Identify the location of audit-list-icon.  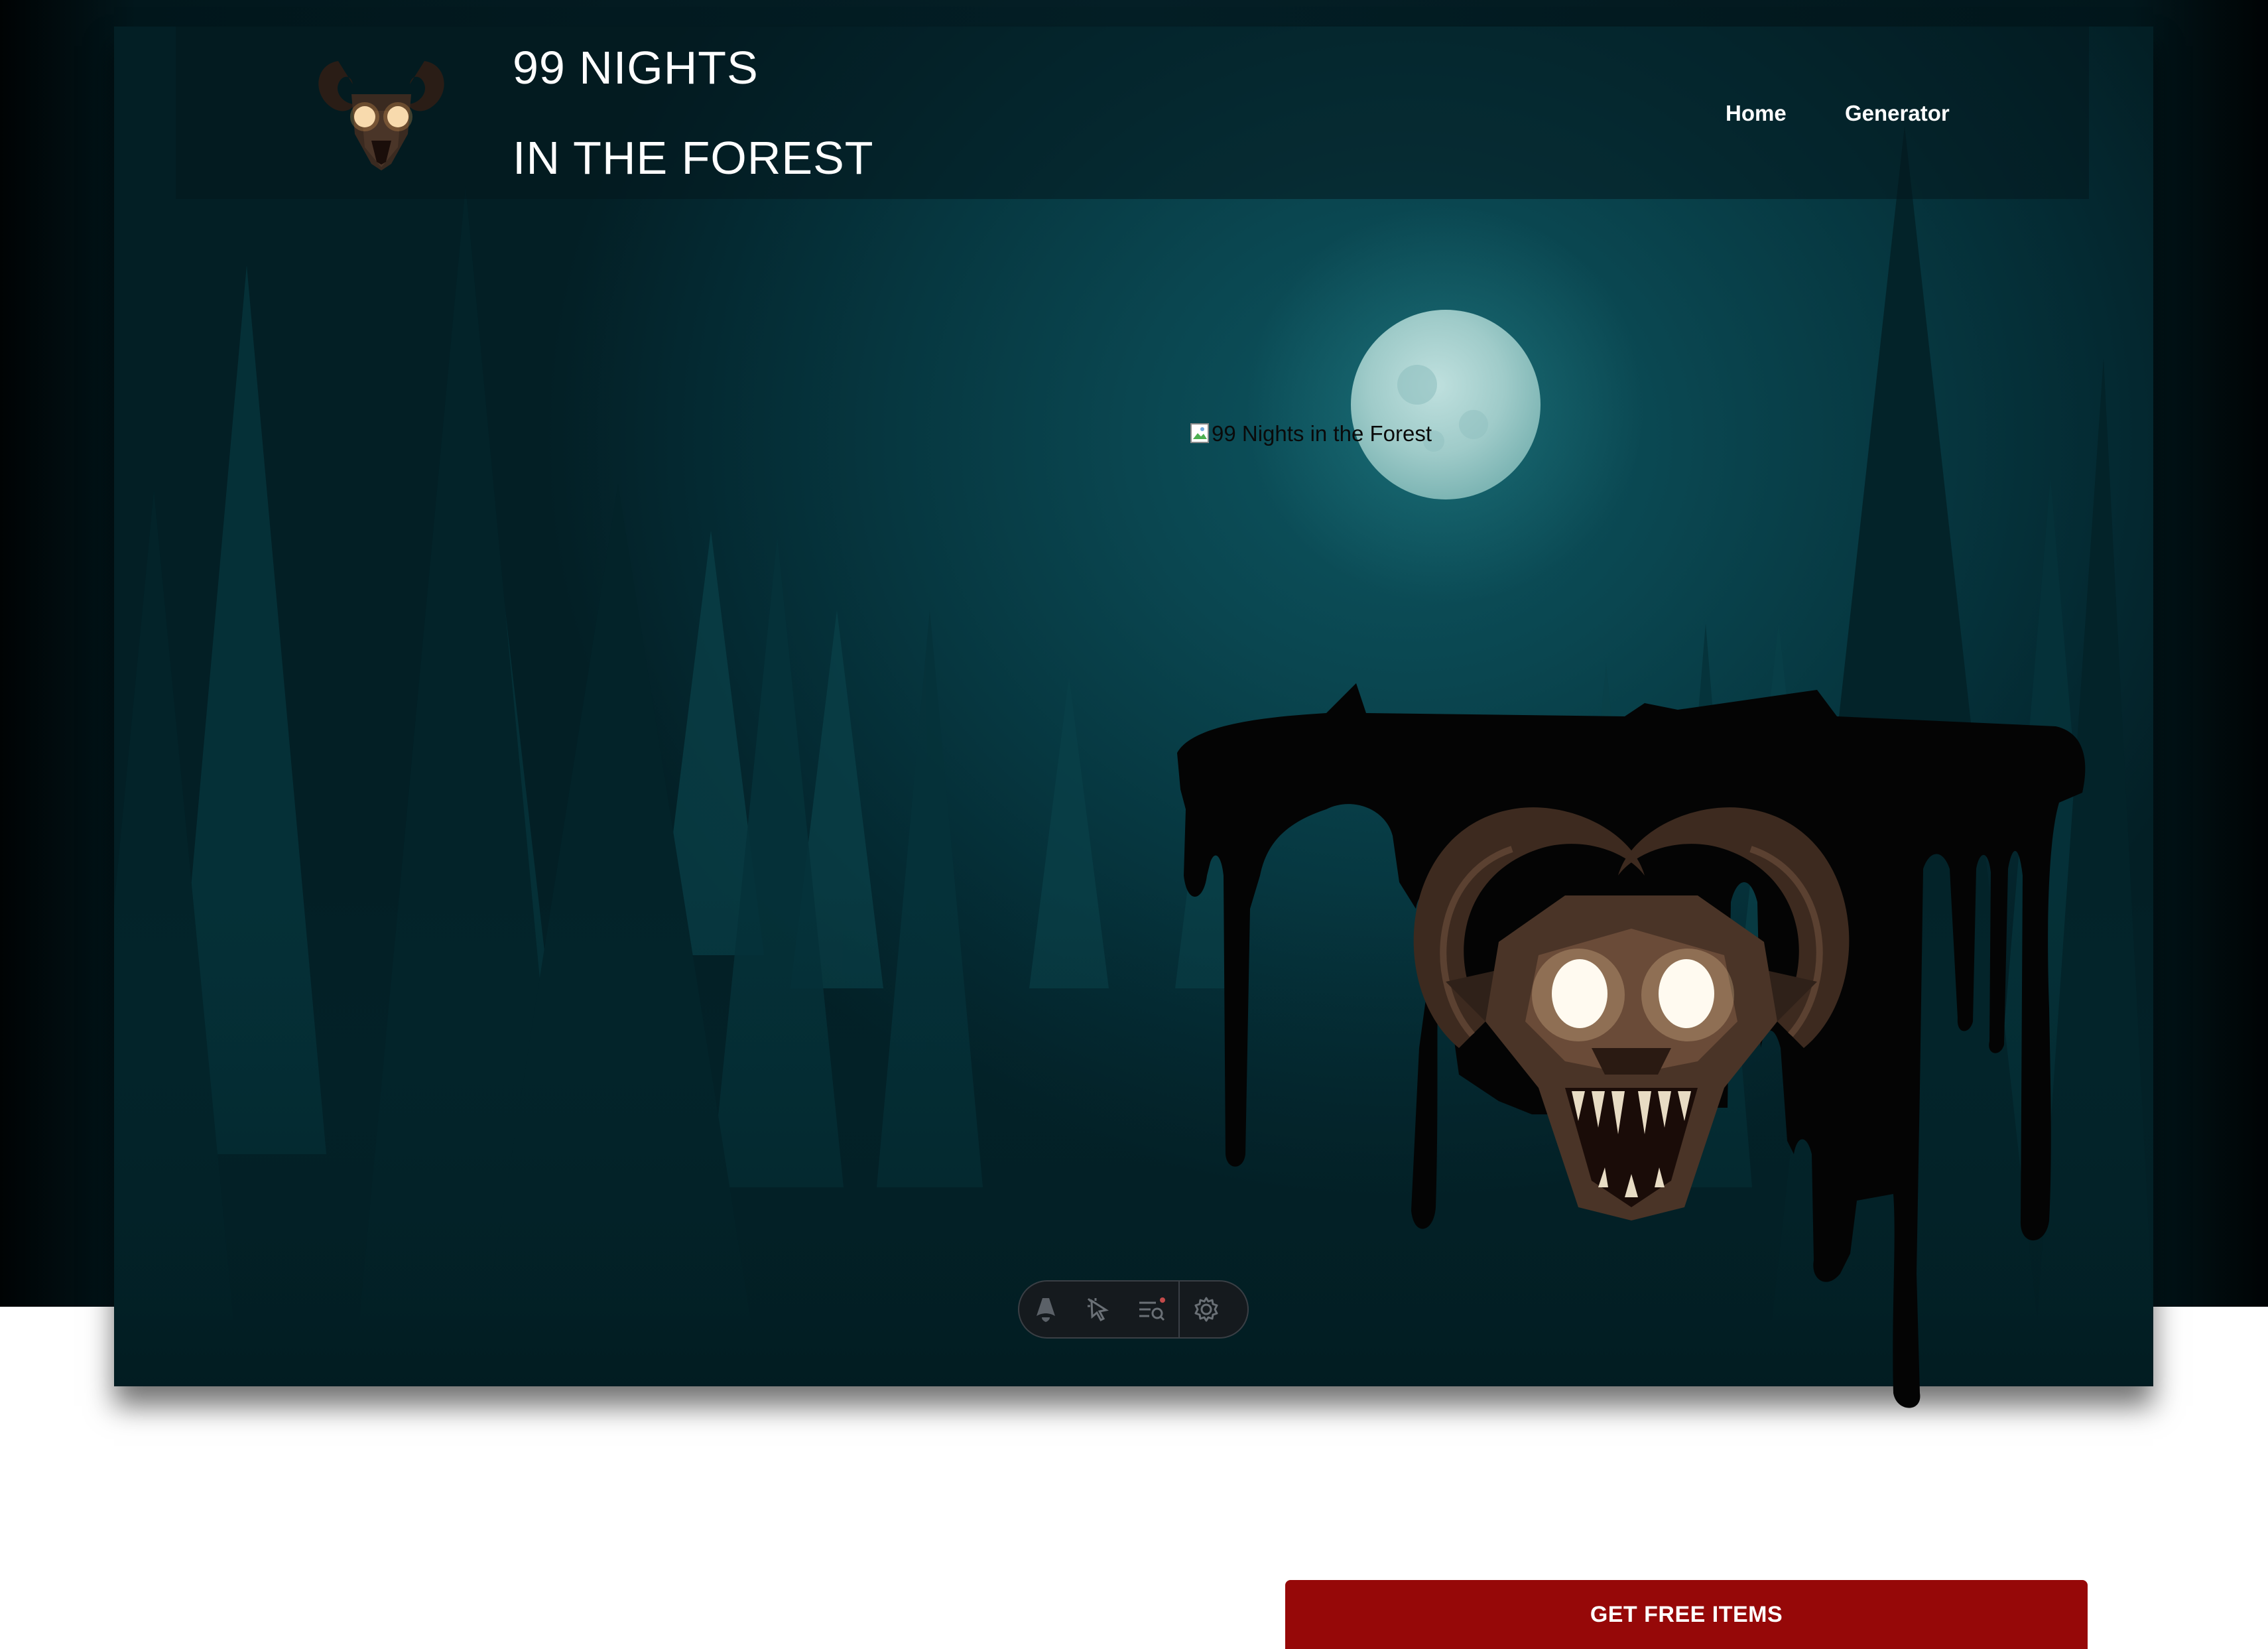
(1151, 1309).